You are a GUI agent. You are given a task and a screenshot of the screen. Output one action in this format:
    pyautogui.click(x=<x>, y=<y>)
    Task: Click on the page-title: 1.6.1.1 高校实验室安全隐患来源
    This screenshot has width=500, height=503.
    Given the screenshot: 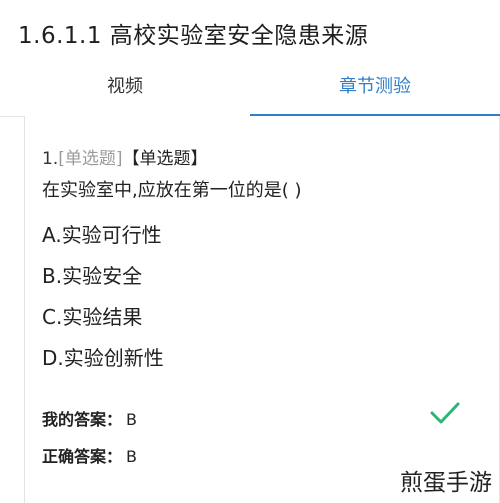 What is the action you would take?
    pyautogui.click(x=193, y=36)
    